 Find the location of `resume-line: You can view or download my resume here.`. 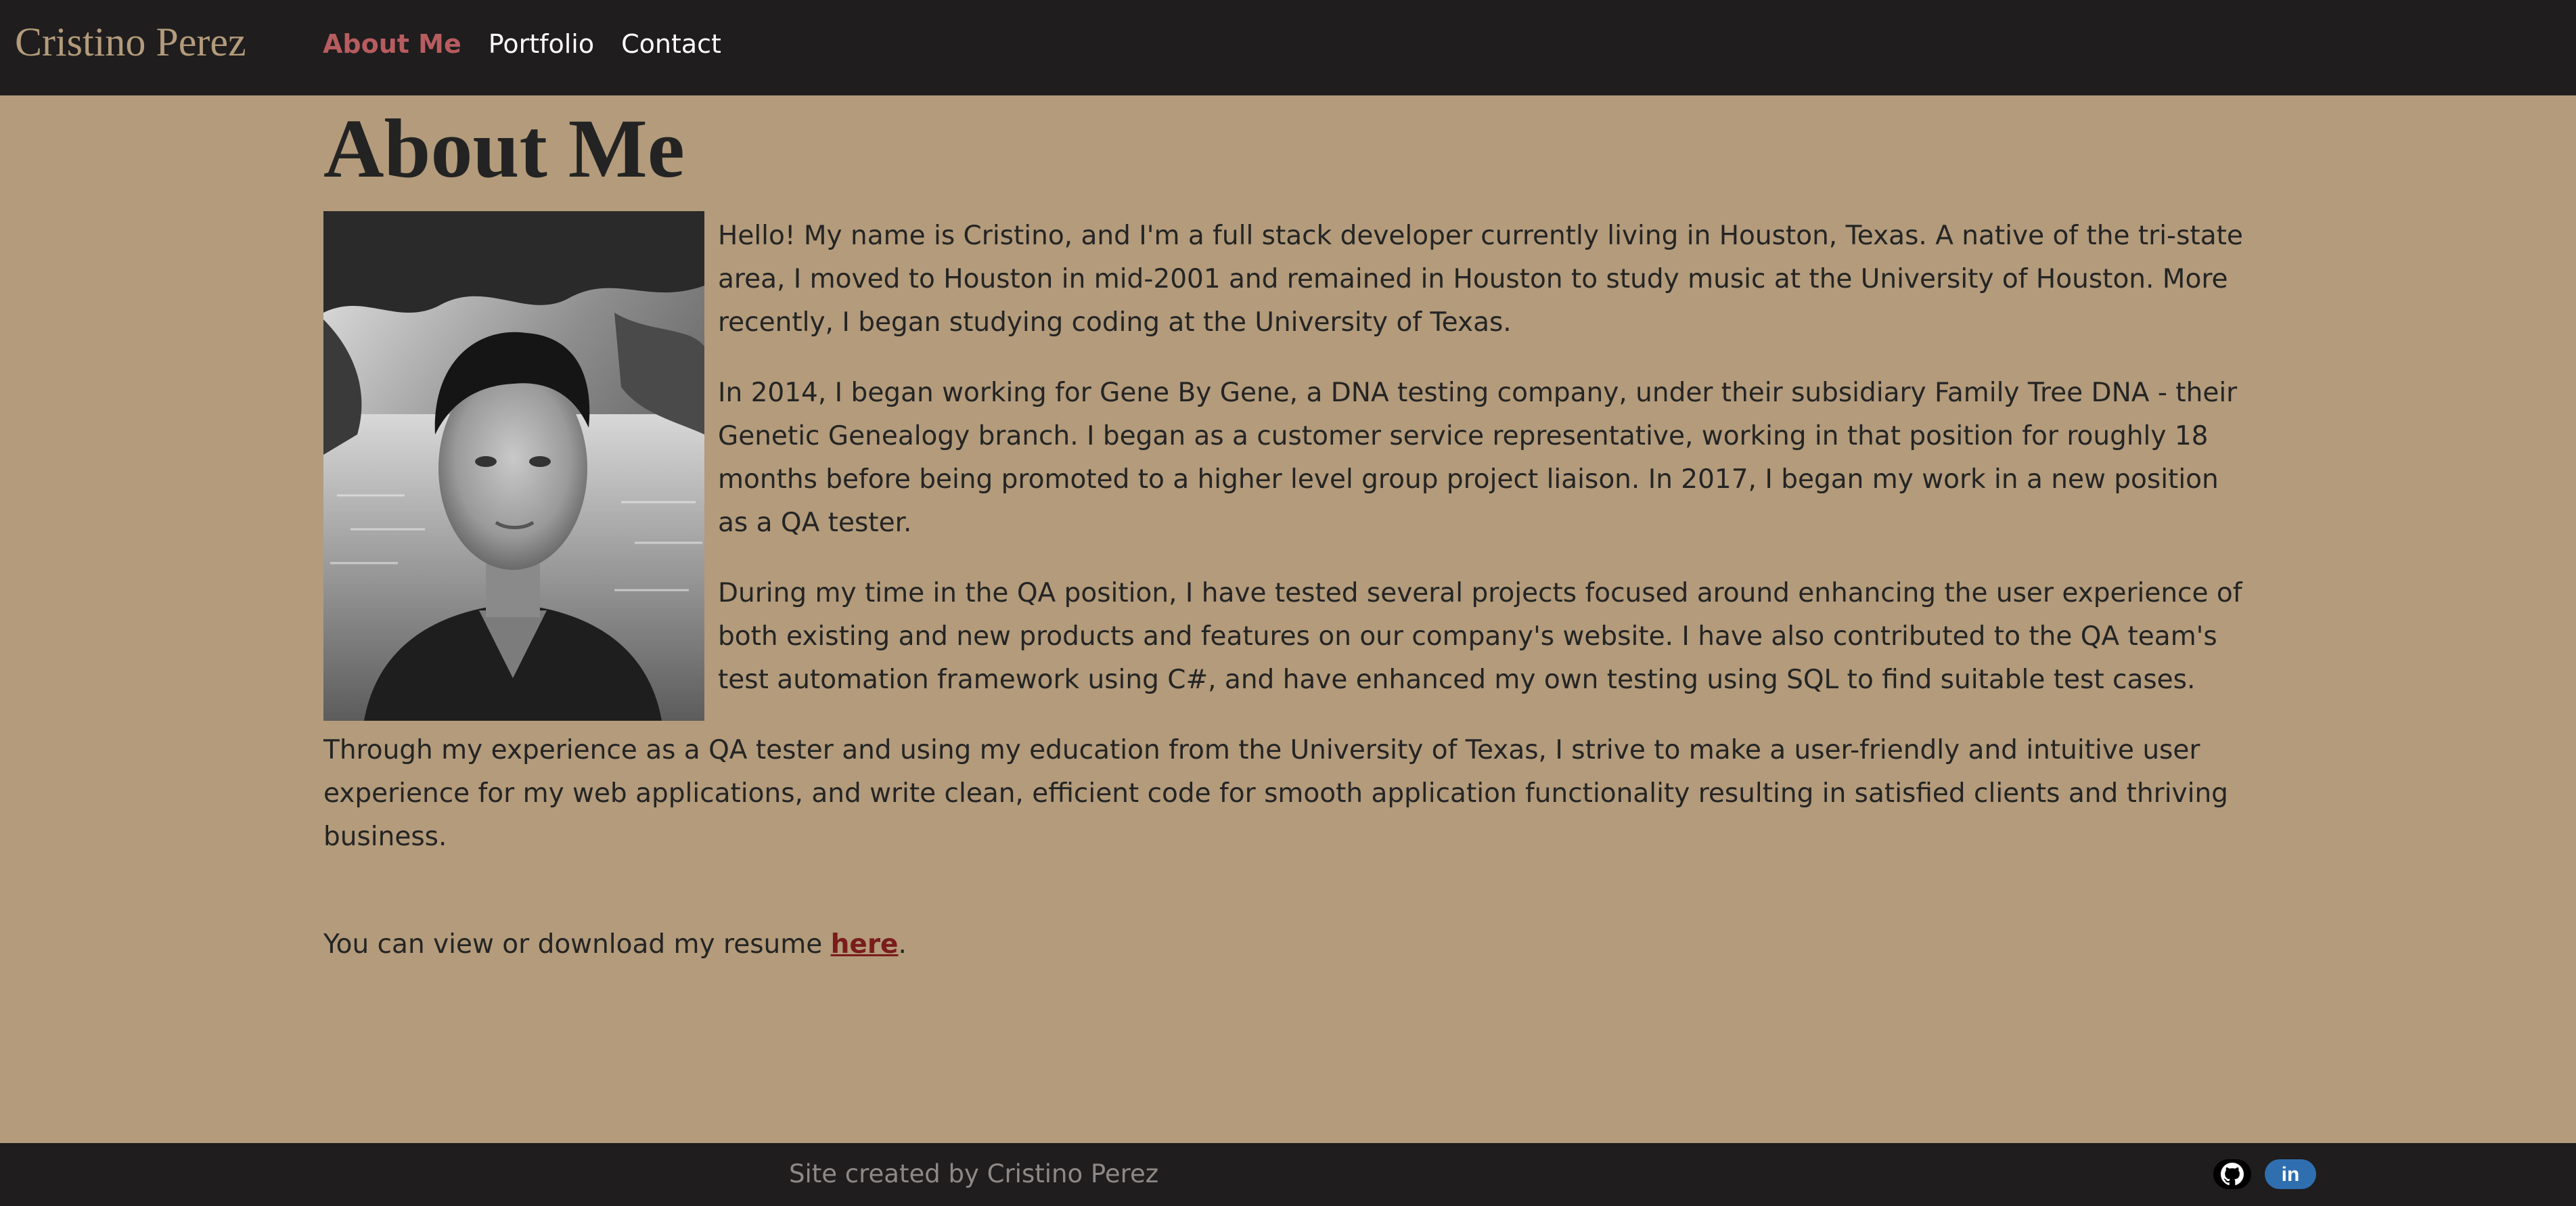

resume-line: You can view or download my resume here. is located at coordinates (615, 945).